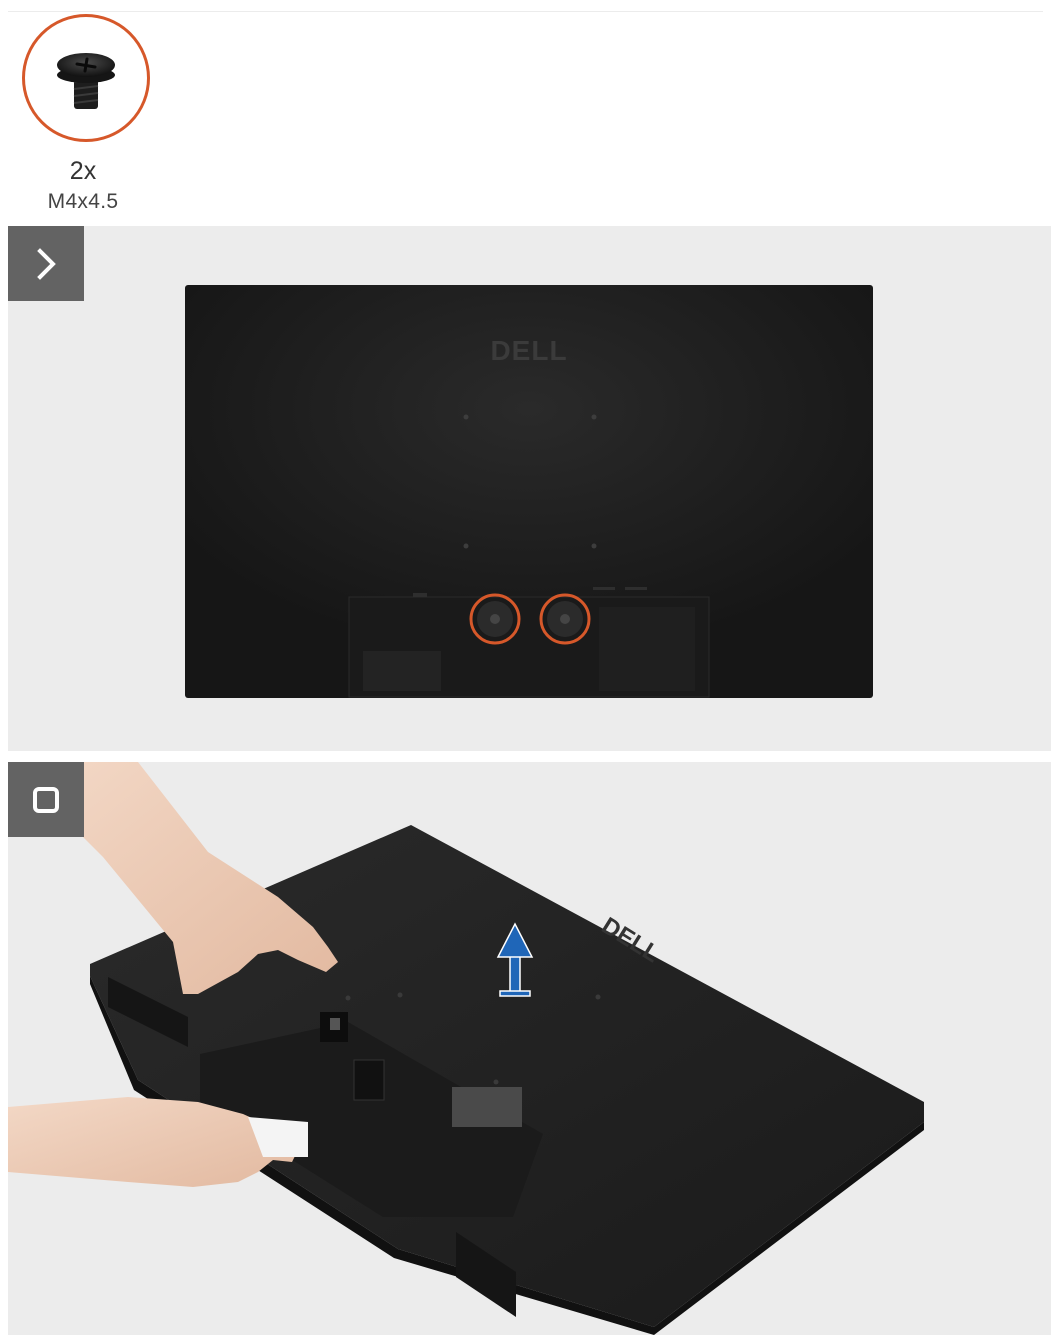 Image resolution: width=1051 pixels, height=1335 pixels. Describe the element at coordinates (402, 671) in the screenshot. I see `port-cover-left` at that location.